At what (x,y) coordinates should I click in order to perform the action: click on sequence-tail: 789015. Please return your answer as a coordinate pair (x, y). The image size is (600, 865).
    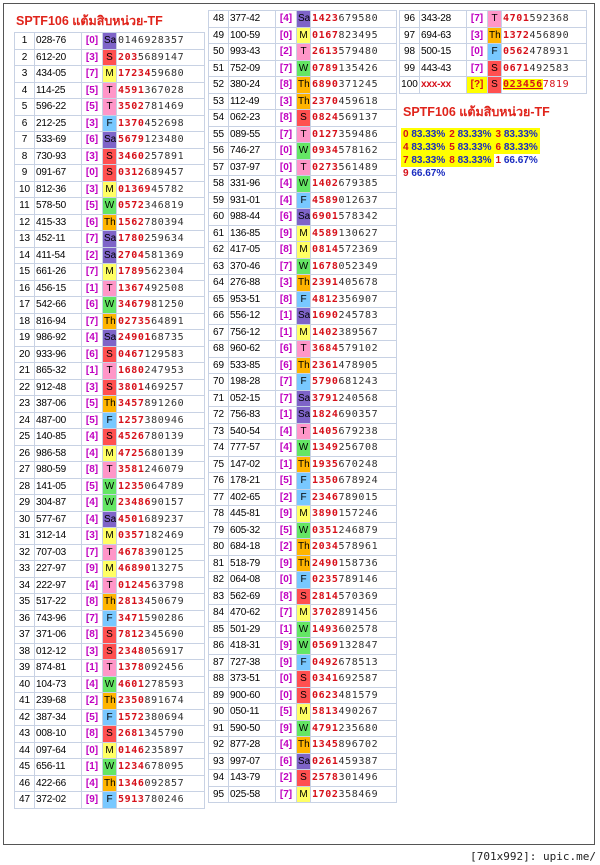
    Looking at the image, I should click on (358, 497).